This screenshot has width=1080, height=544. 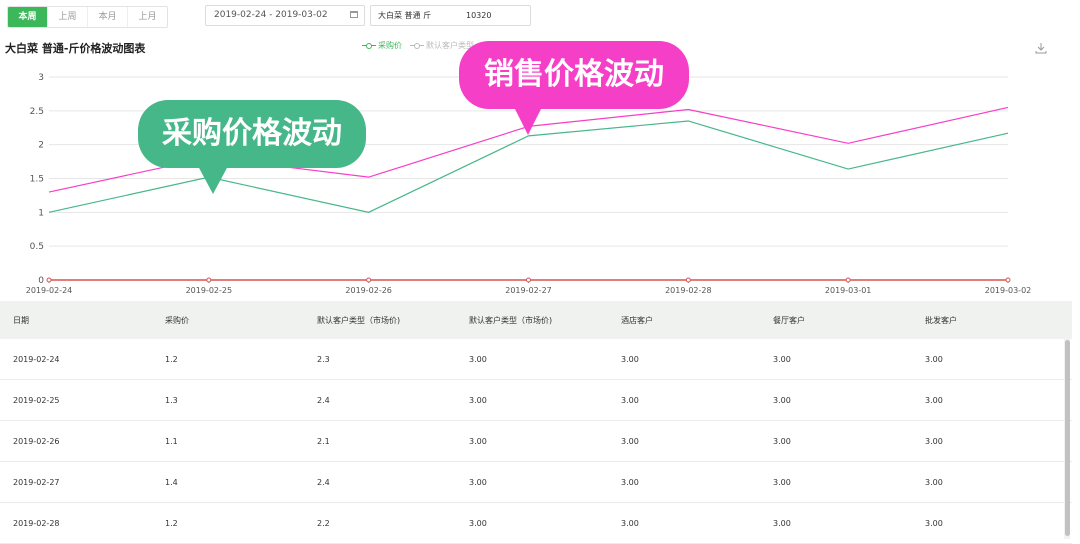 I want to click on column-header: 酒店客户, so click(x=637, y=320).